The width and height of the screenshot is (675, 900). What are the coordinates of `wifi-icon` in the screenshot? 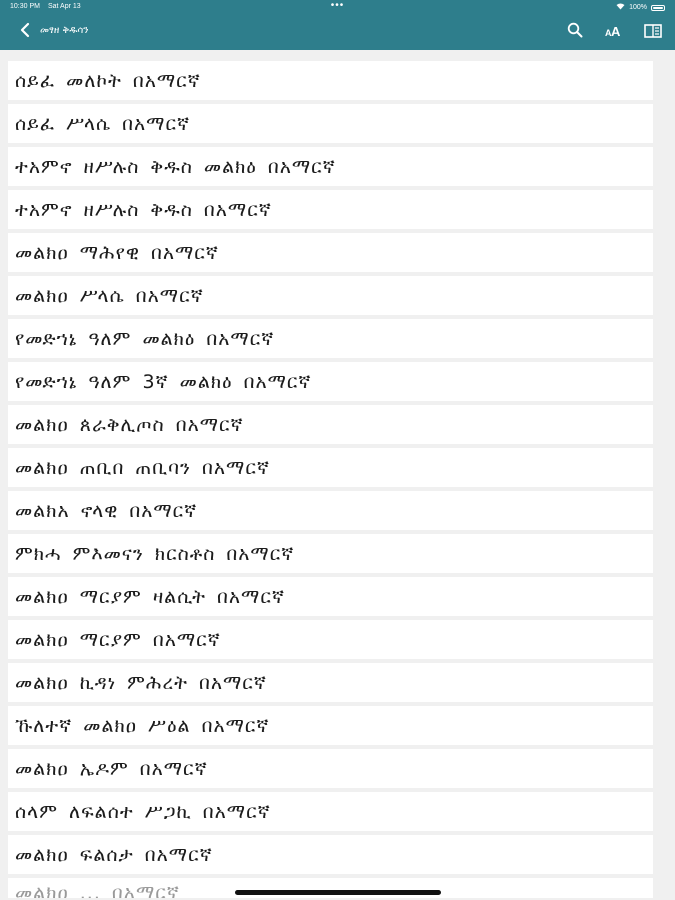 It's located at (620, 7).